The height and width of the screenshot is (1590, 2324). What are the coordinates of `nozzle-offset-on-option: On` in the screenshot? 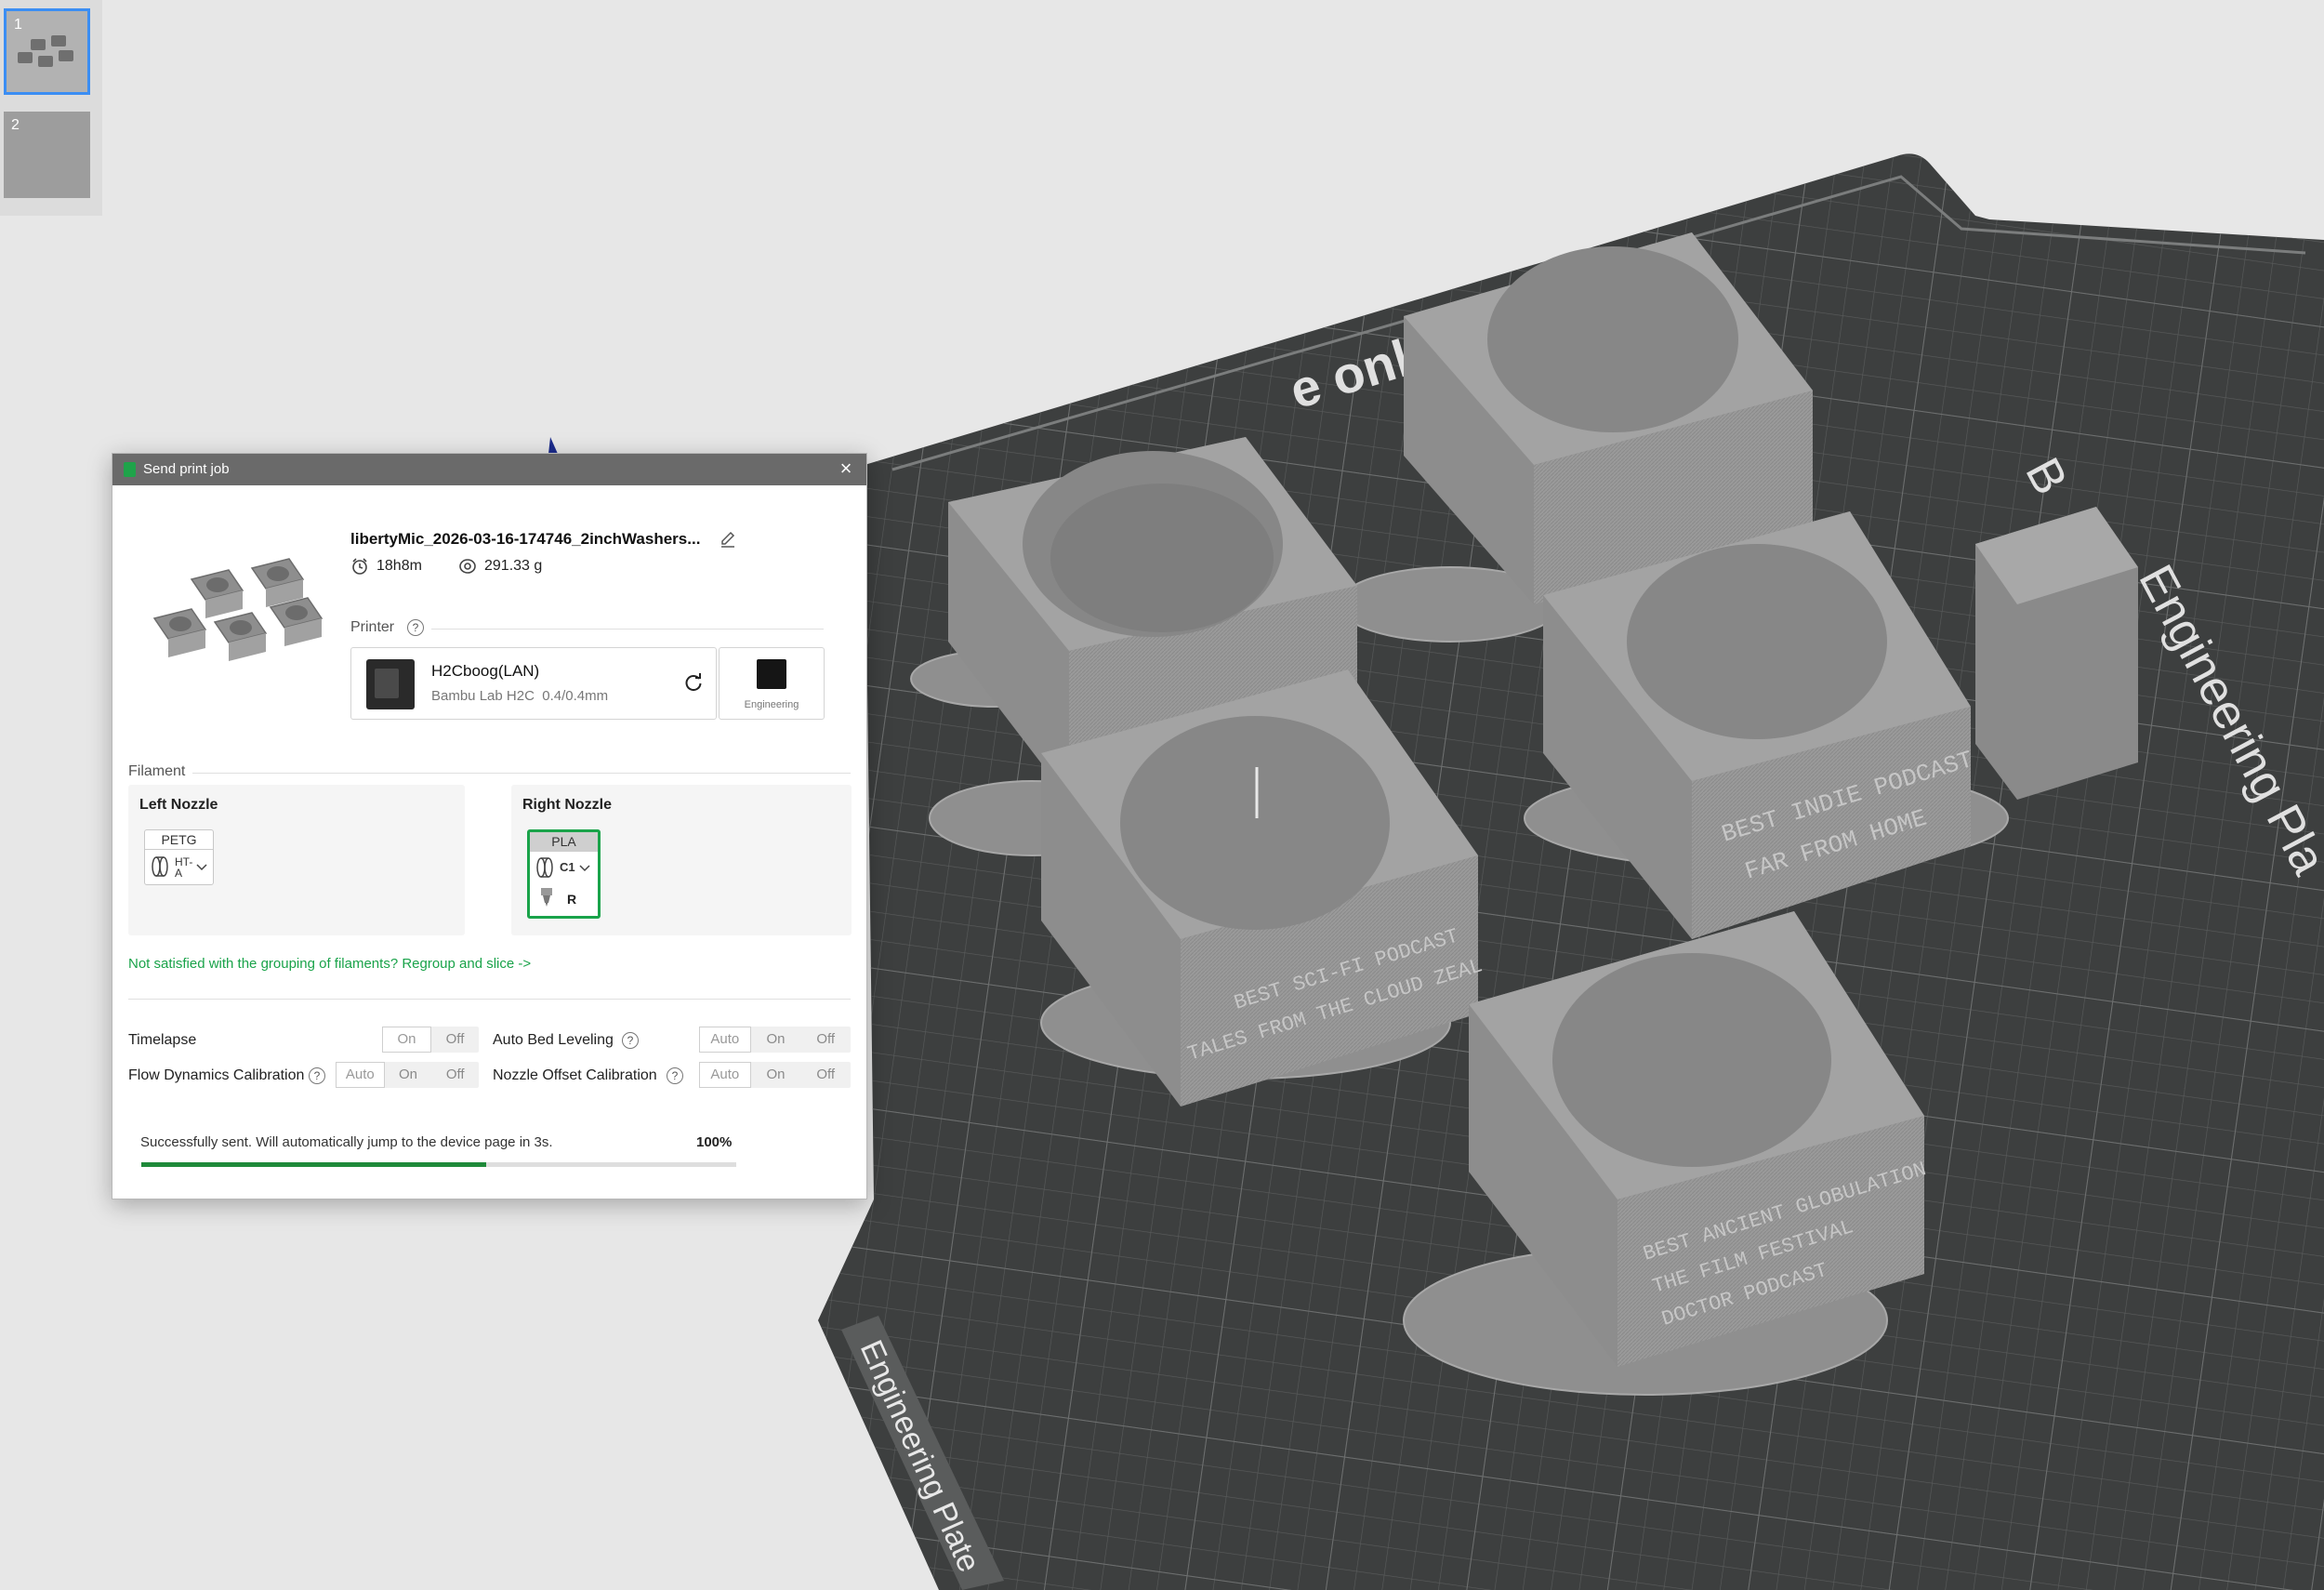 It's located at (776, 1075).